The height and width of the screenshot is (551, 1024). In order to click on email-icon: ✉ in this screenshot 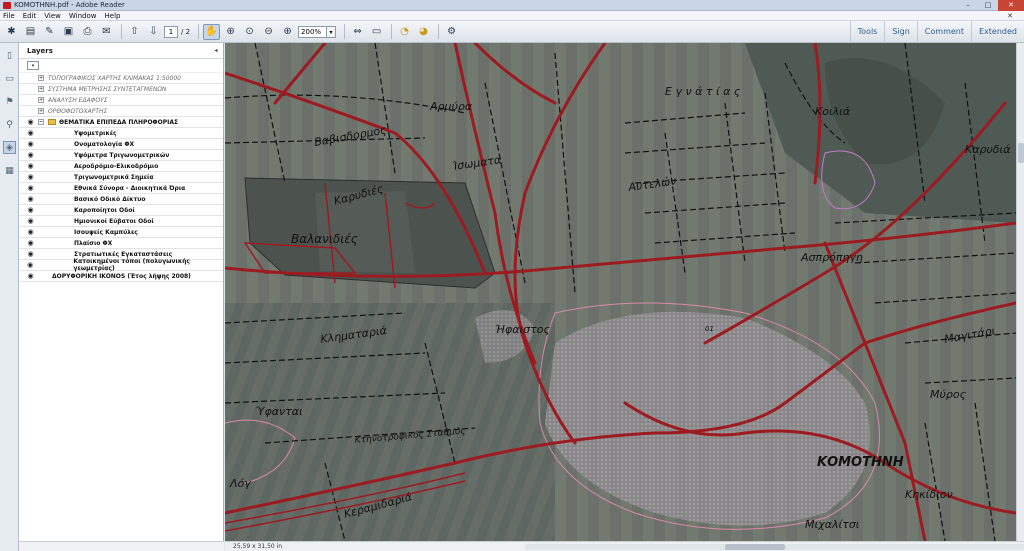, I will do `click(106, 32)`.